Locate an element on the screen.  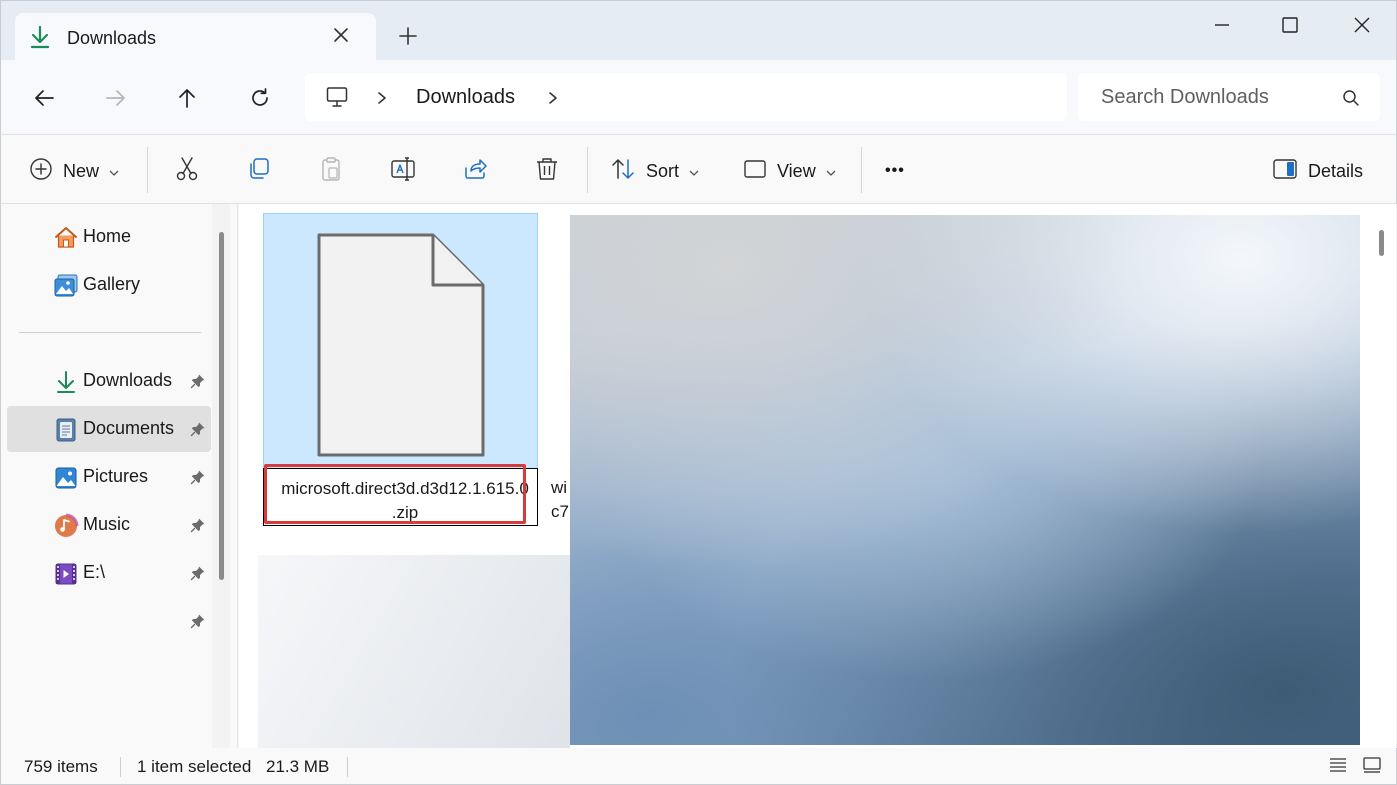
item-count: 759 items is located at coordinates (61, 766).